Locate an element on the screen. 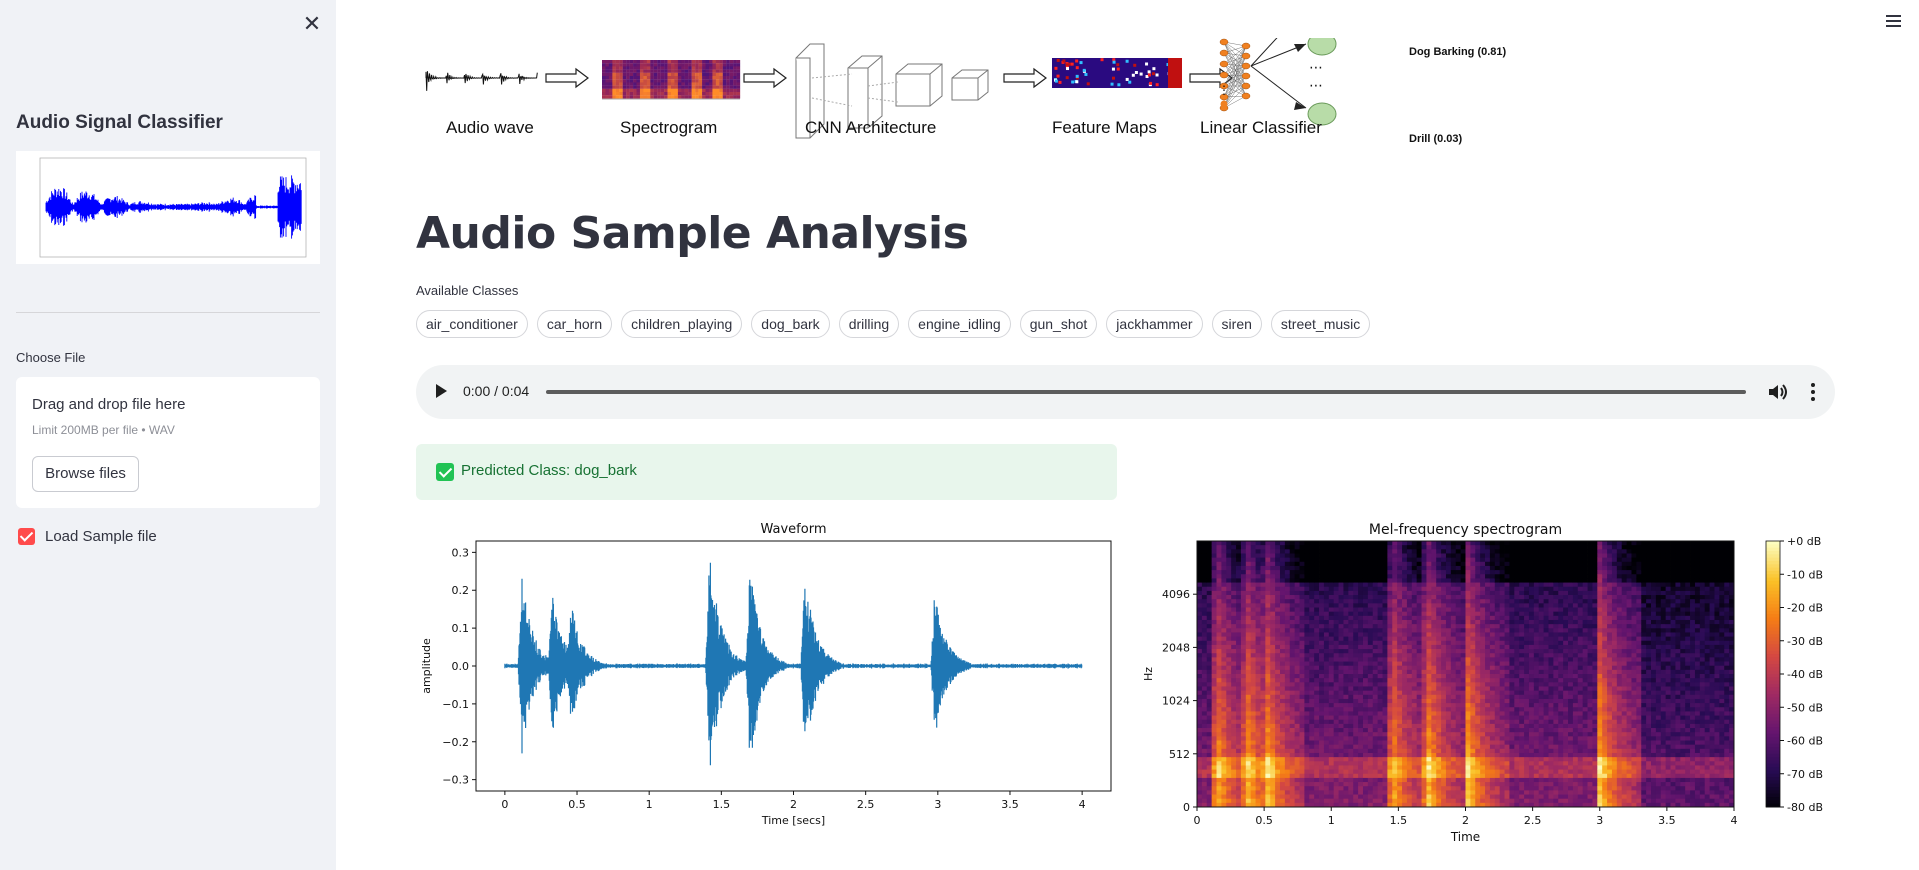  stage-label-spectrogram: Spectrogram is located at coordinates (669, 127).